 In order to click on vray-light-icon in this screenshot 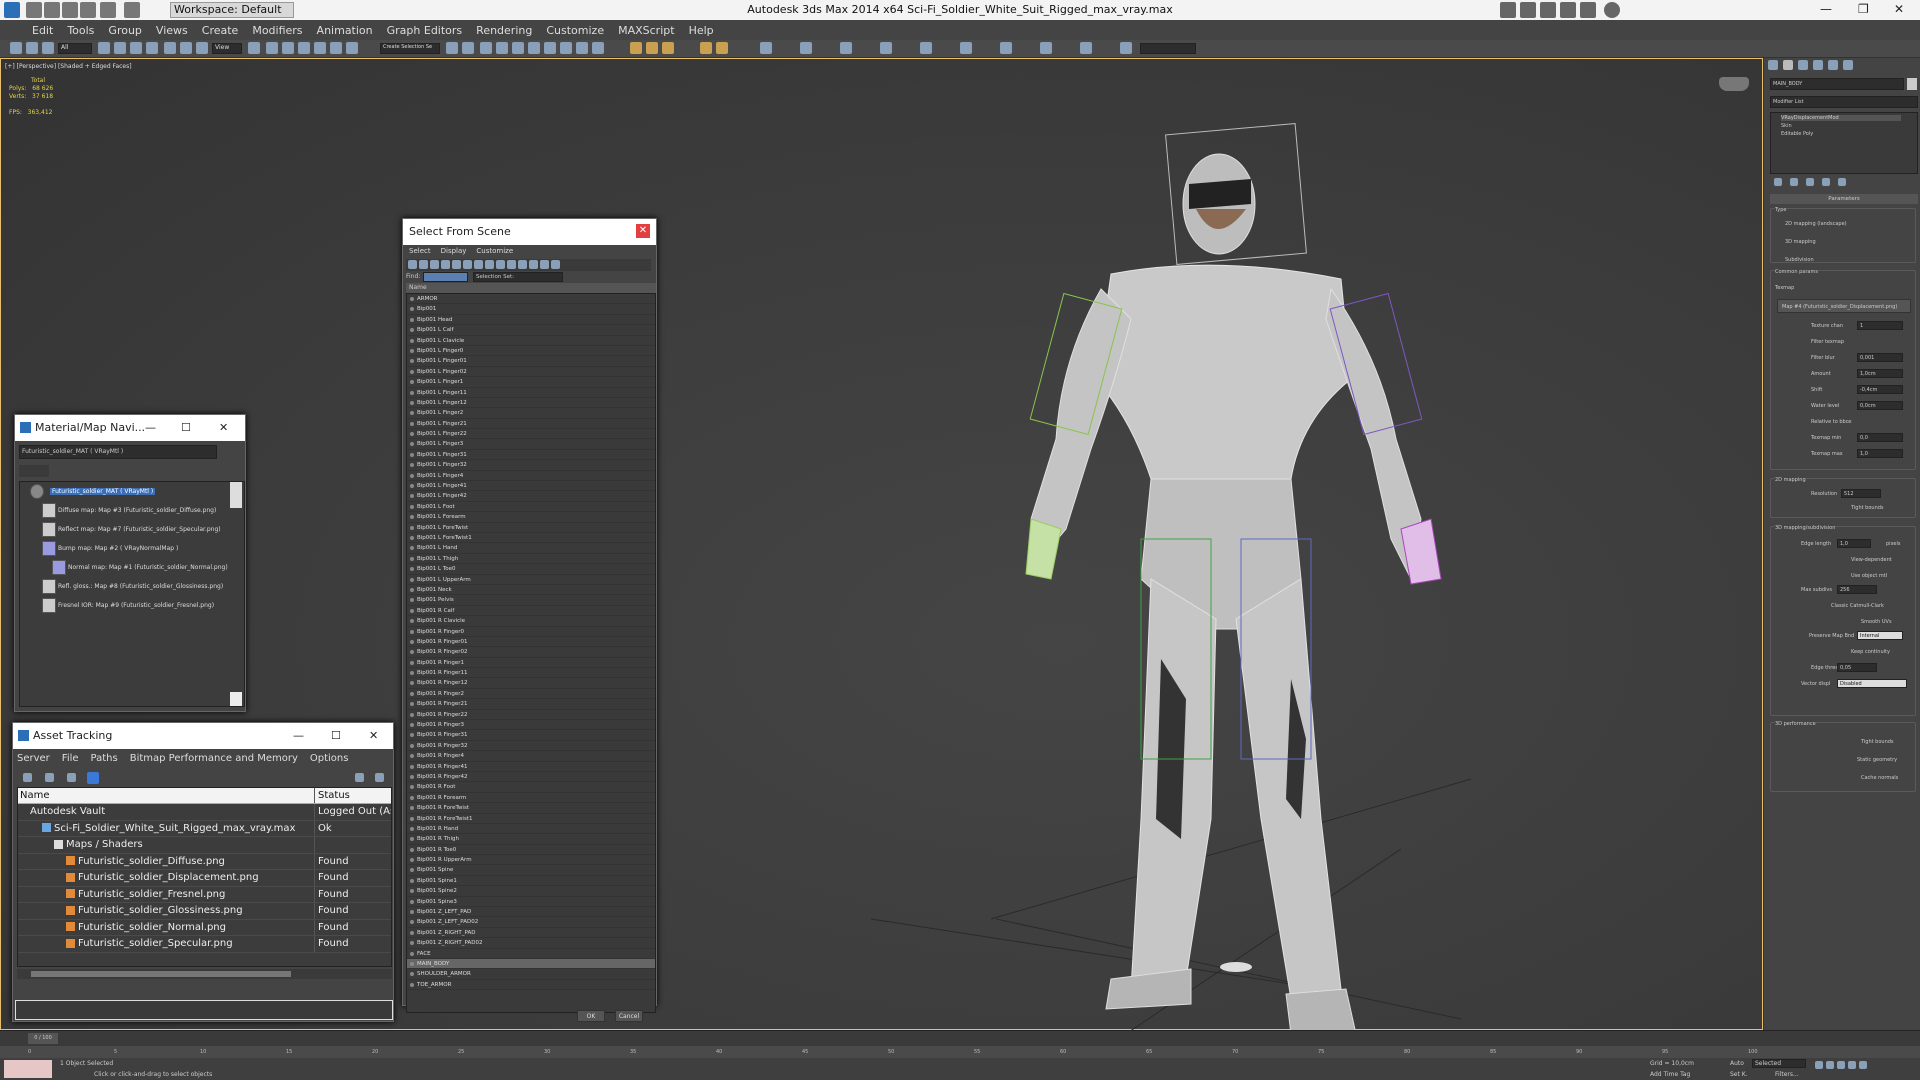, I will do `click(668, 48)`.